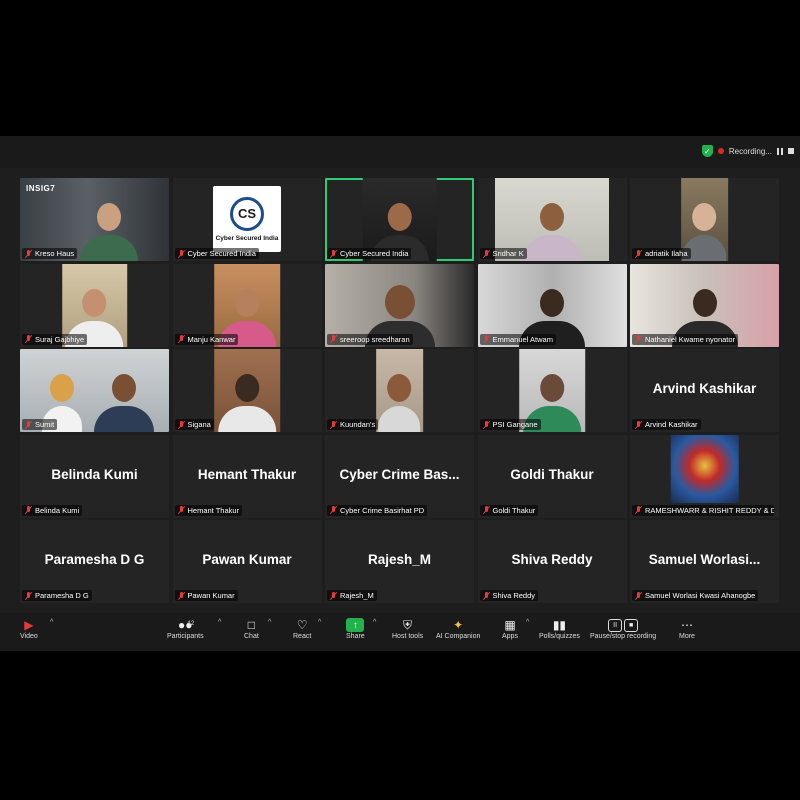 The height and width of the screenshot is (800, 800). What do you see at coordinates (219, 622) in the screenshot?
I see `participants-options-caret-icon: ^` at bounding box center [219, 622].